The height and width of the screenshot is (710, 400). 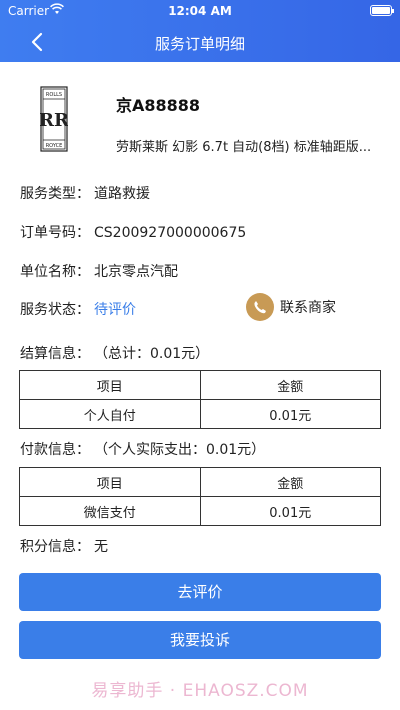 I want to click on settlement-header: 结算信息： （总计：0.01元）, so click(x=114, y=353).